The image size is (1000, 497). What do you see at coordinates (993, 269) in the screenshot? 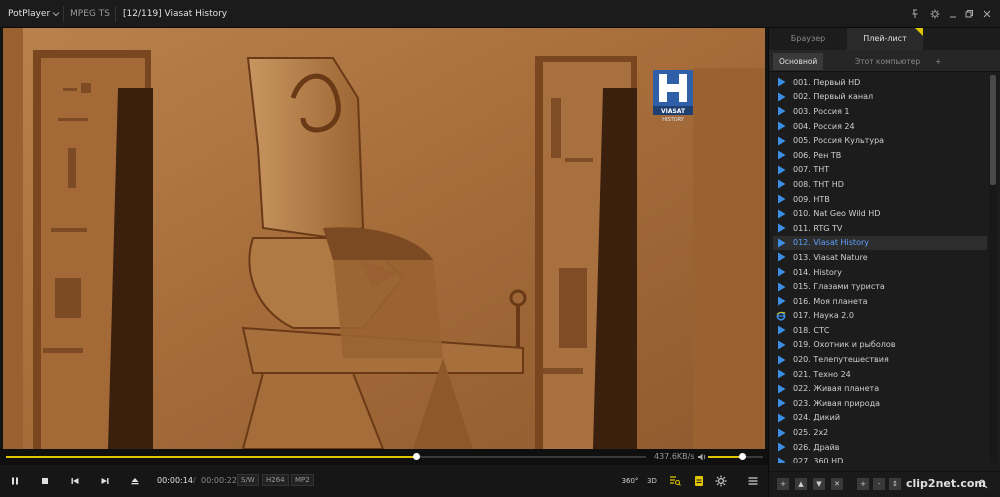
I see `playlist-scrollbar` at bounding box center [993, 269].